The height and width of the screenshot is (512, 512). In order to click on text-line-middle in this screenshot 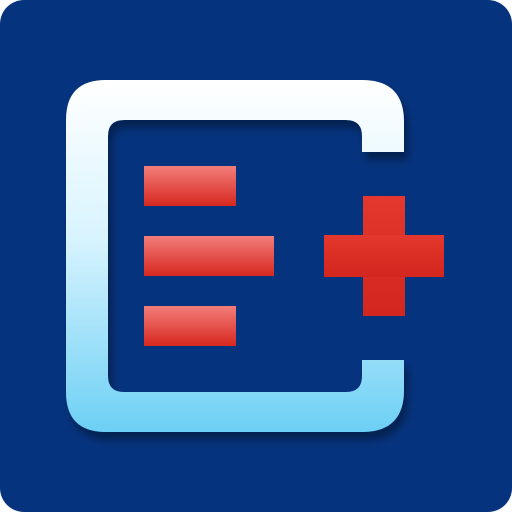, I will do `click(209, 256)`.